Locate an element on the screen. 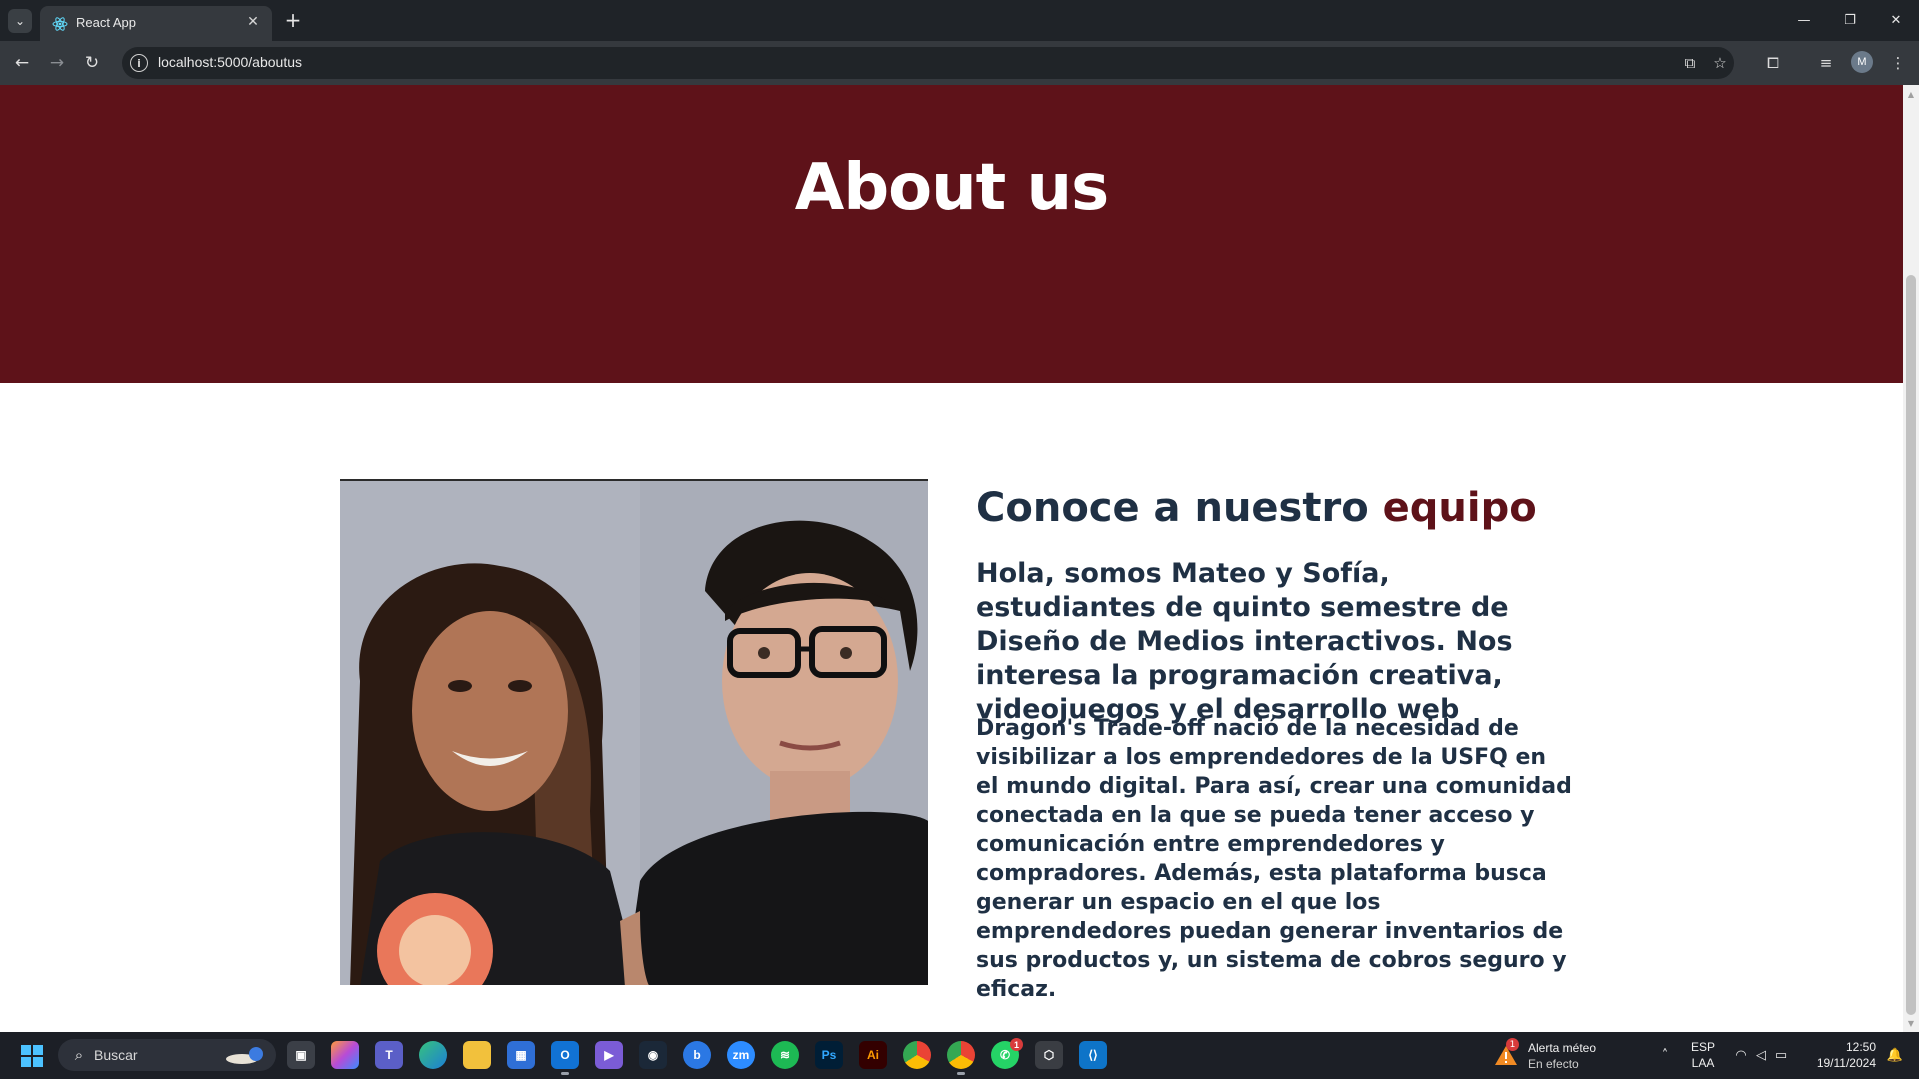  section-title: Conoce a nuestro equipo is located at coordinates (1256, 508).